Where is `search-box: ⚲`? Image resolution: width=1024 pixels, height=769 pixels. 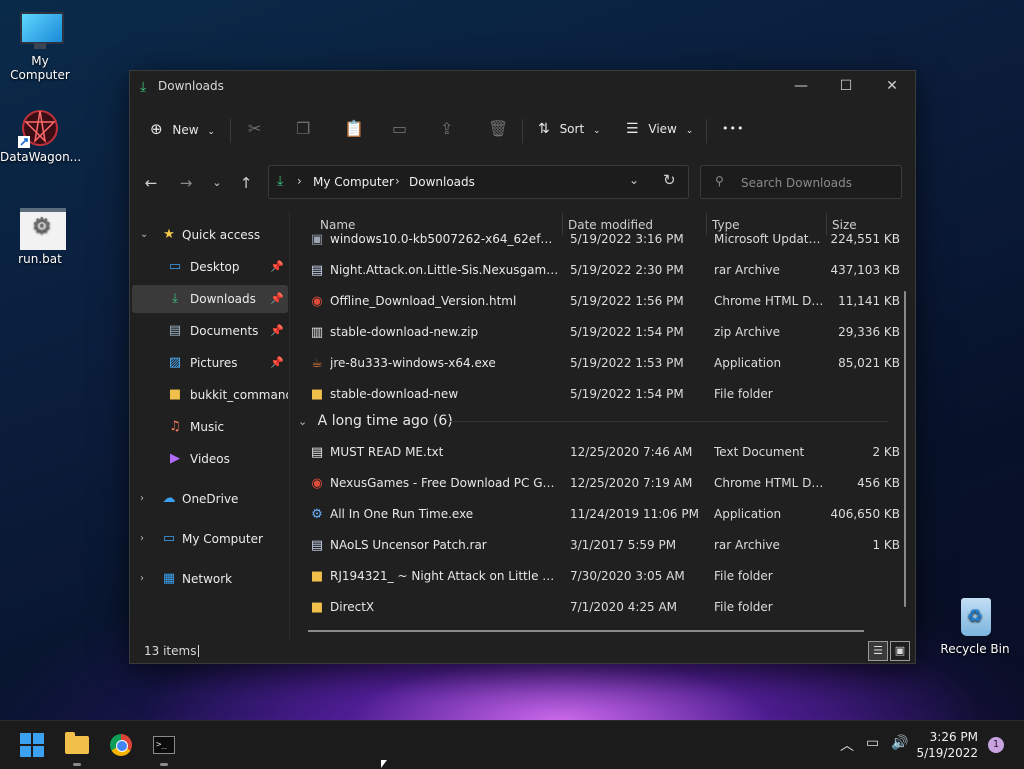 search-box: ⚲ is located at coordinates (801, 182).